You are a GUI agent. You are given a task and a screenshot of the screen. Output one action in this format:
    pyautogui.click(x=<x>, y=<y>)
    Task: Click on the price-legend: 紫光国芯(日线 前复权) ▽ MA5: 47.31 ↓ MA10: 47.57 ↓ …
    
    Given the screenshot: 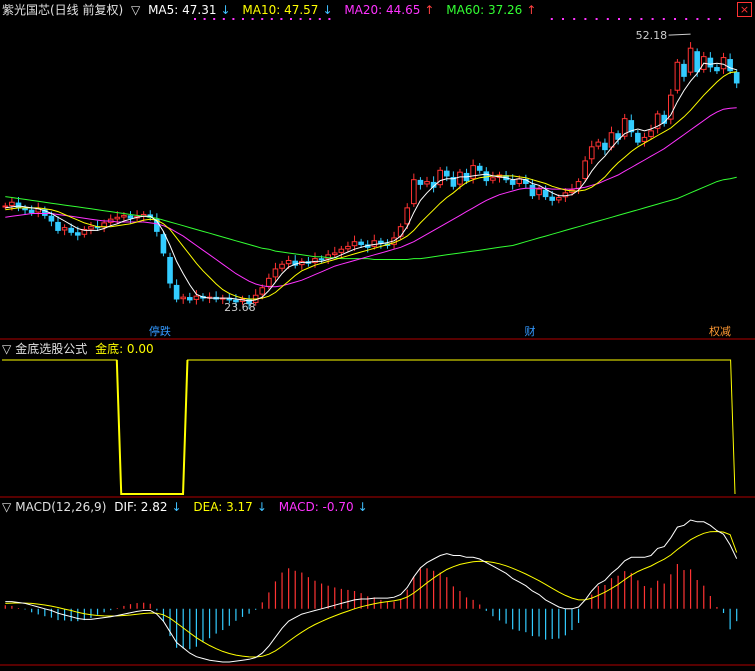 What is the action you would take?
    pyautogui.click(x=273, y=10)
    